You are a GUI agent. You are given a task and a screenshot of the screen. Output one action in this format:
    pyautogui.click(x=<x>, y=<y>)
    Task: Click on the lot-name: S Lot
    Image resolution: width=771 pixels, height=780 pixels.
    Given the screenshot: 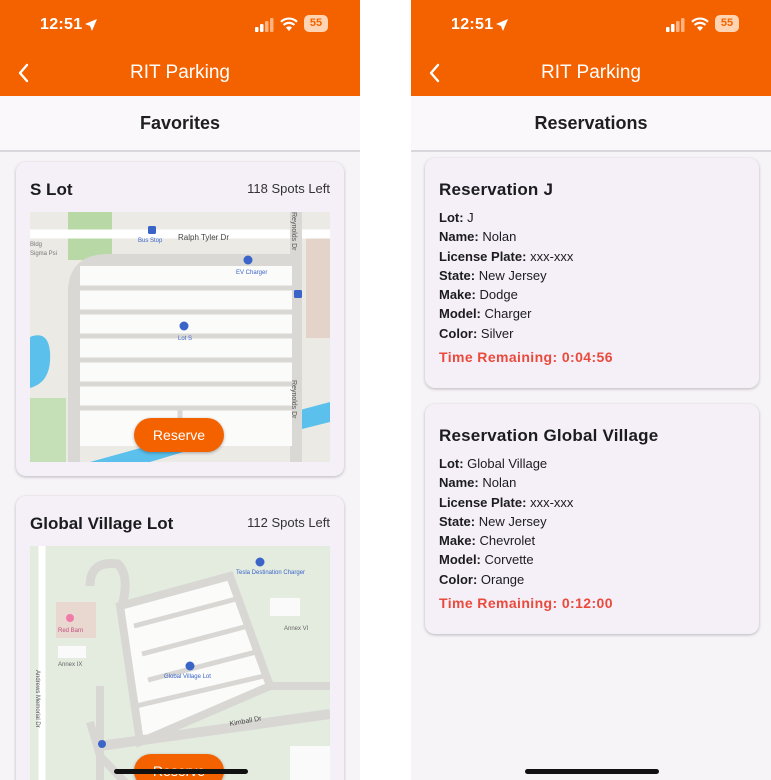 What is the action you would take?
    pyautogui.click(x=51, y=189)
    